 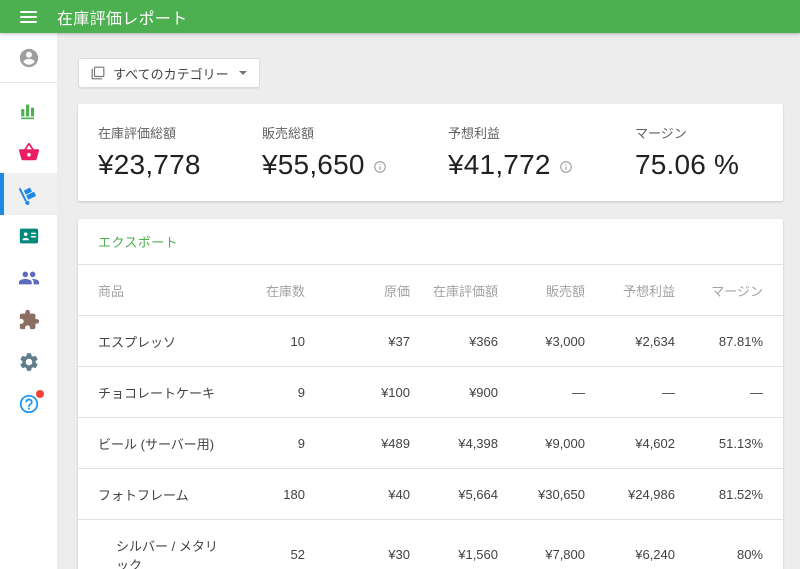 I want to click on hand-truck-icon, so click(x=27, y=196).